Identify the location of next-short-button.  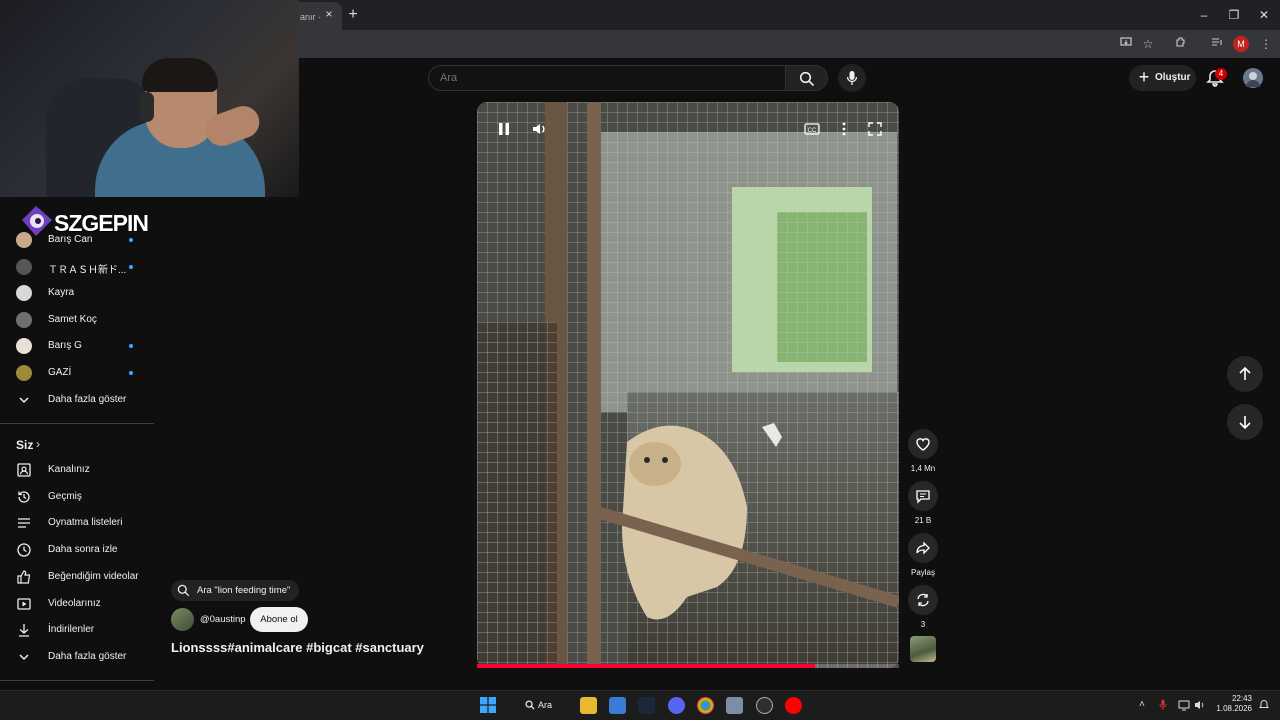
(1245, 422).